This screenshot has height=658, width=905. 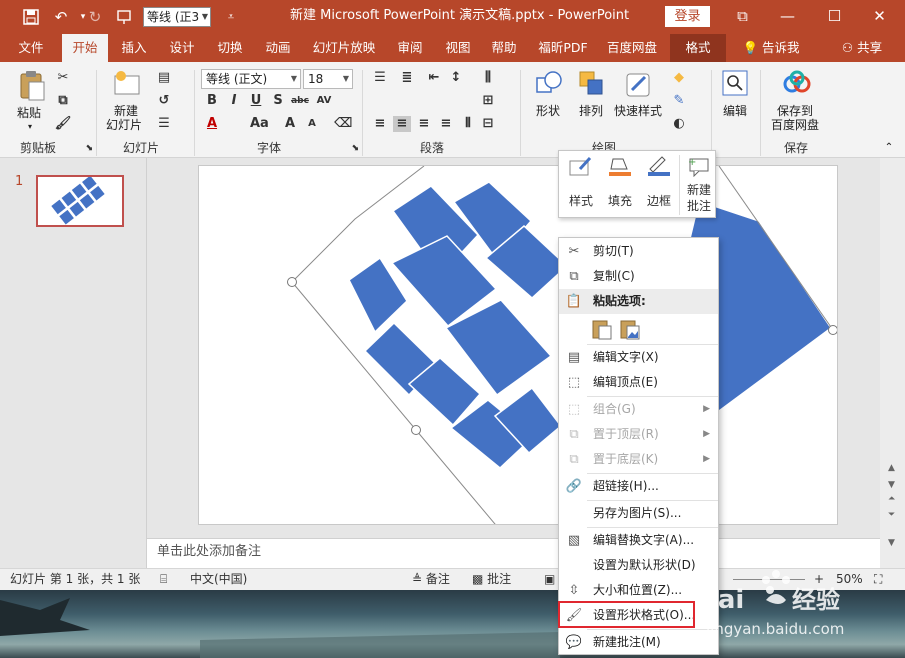 What do you see at coordinates (892, 363) in the screenshot?
I see `vertical-scrollbar: ▲ ▼ ⏶ ⏷ ▼` at bounding box center [892, 363].